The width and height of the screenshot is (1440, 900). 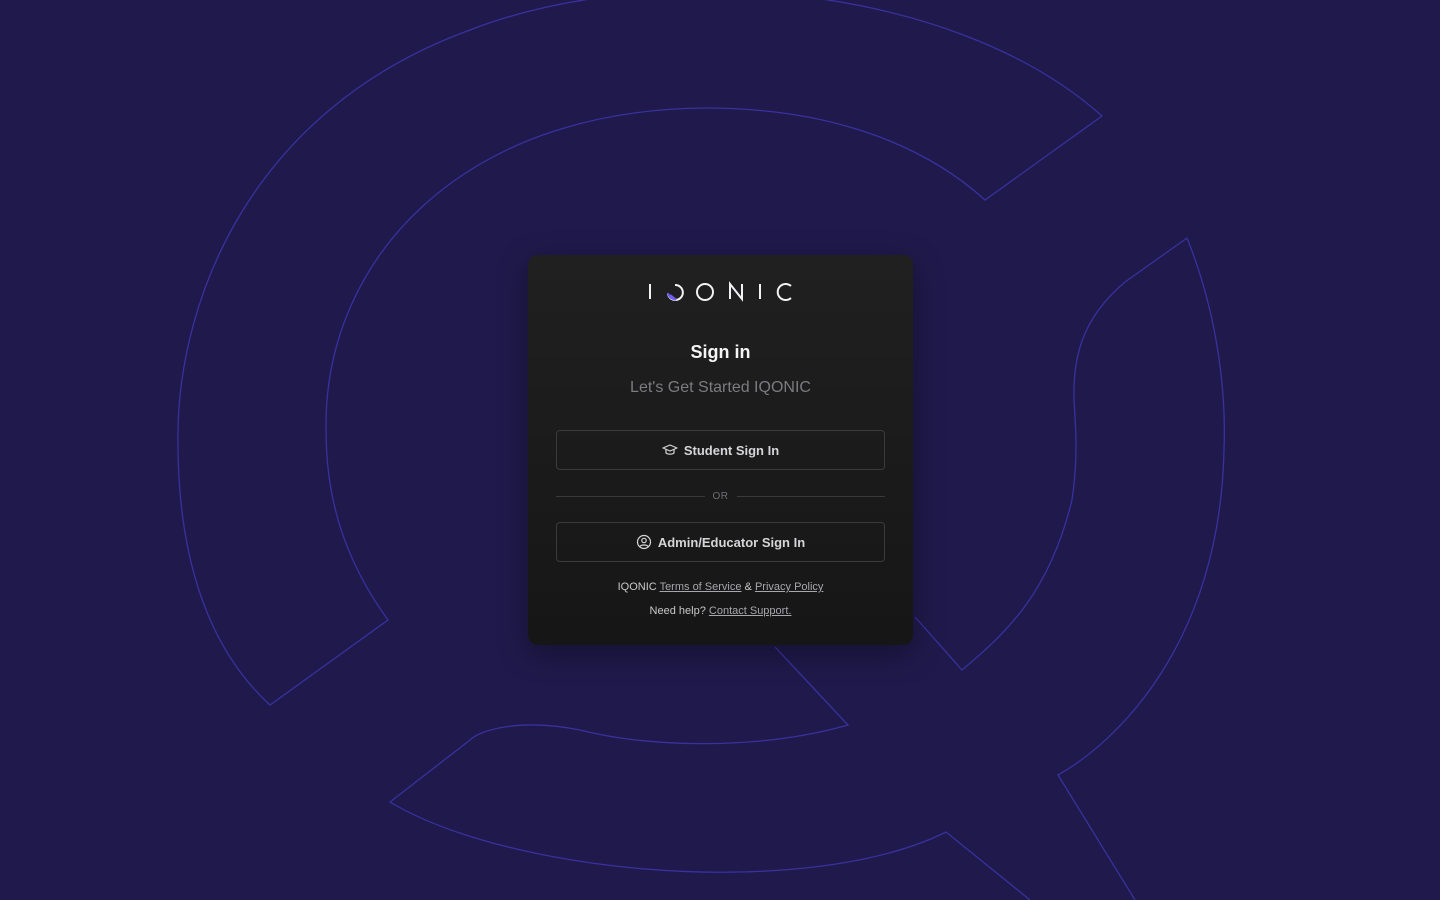 I want to click on admin-educator-signin-button: Admin/Educator Sign In, so click(x=720, y=542).